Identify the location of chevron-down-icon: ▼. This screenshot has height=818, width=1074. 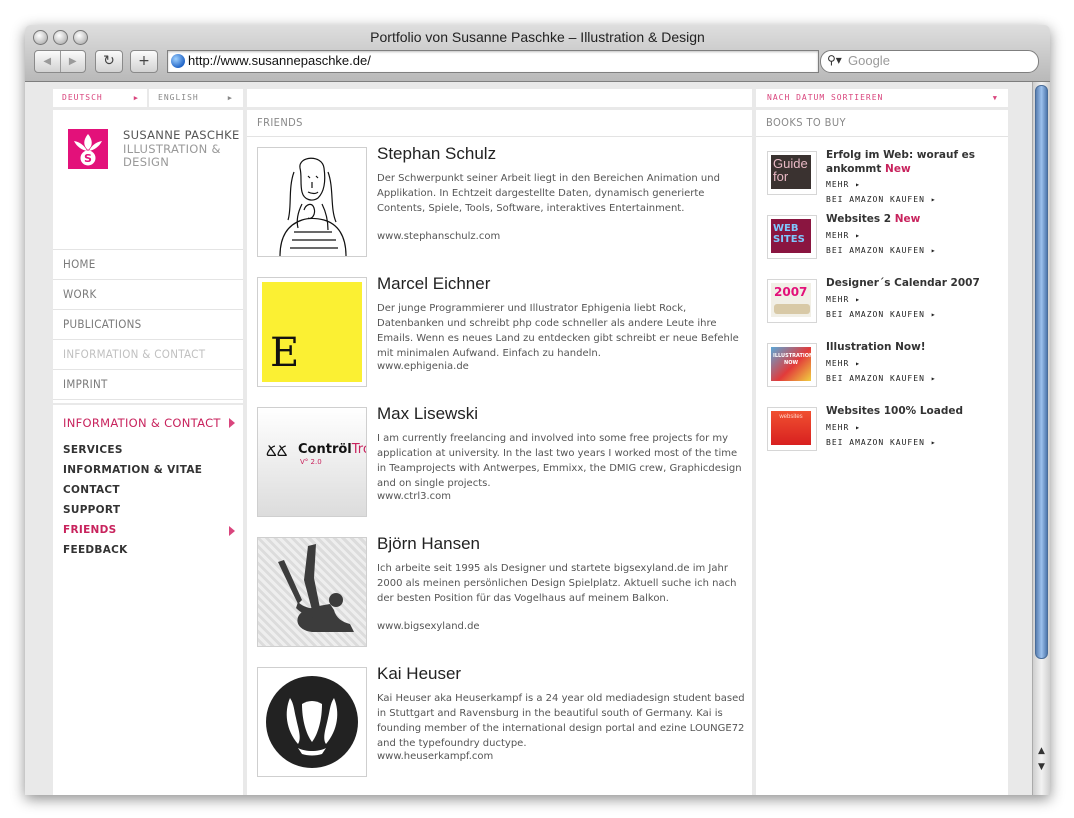
(995, 98).